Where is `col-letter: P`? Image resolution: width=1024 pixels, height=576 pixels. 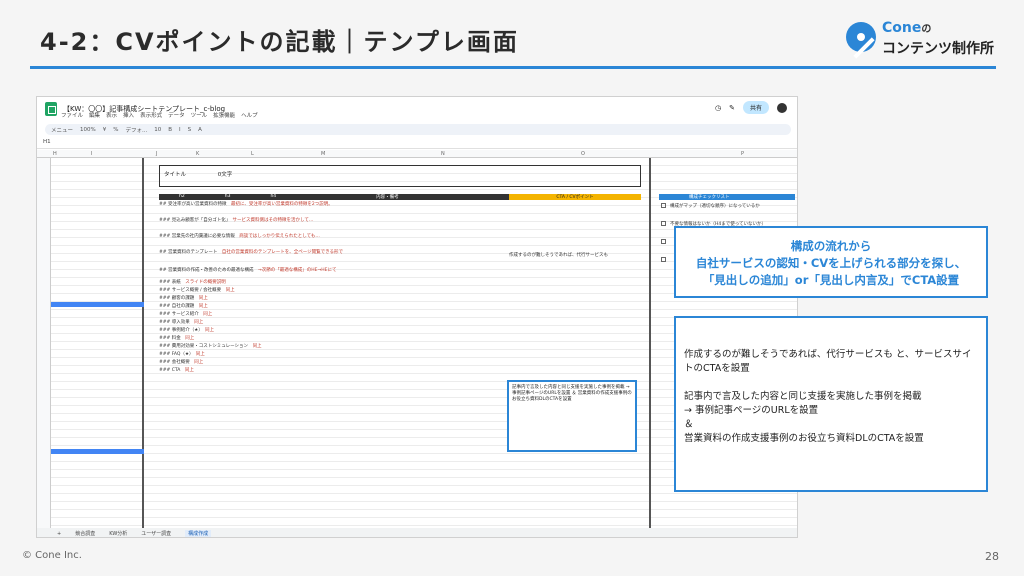
col-letter: P is located at coordinates (742, 154).